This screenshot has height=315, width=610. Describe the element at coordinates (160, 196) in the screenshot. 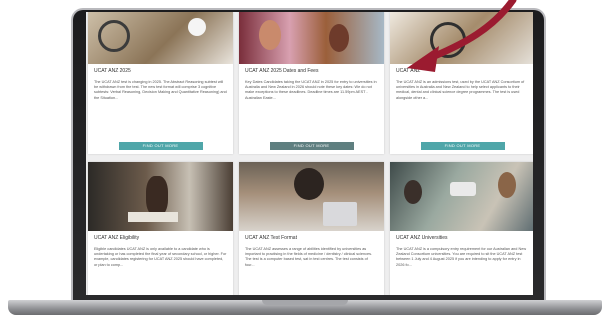

I see `student-reading-image` at that location.